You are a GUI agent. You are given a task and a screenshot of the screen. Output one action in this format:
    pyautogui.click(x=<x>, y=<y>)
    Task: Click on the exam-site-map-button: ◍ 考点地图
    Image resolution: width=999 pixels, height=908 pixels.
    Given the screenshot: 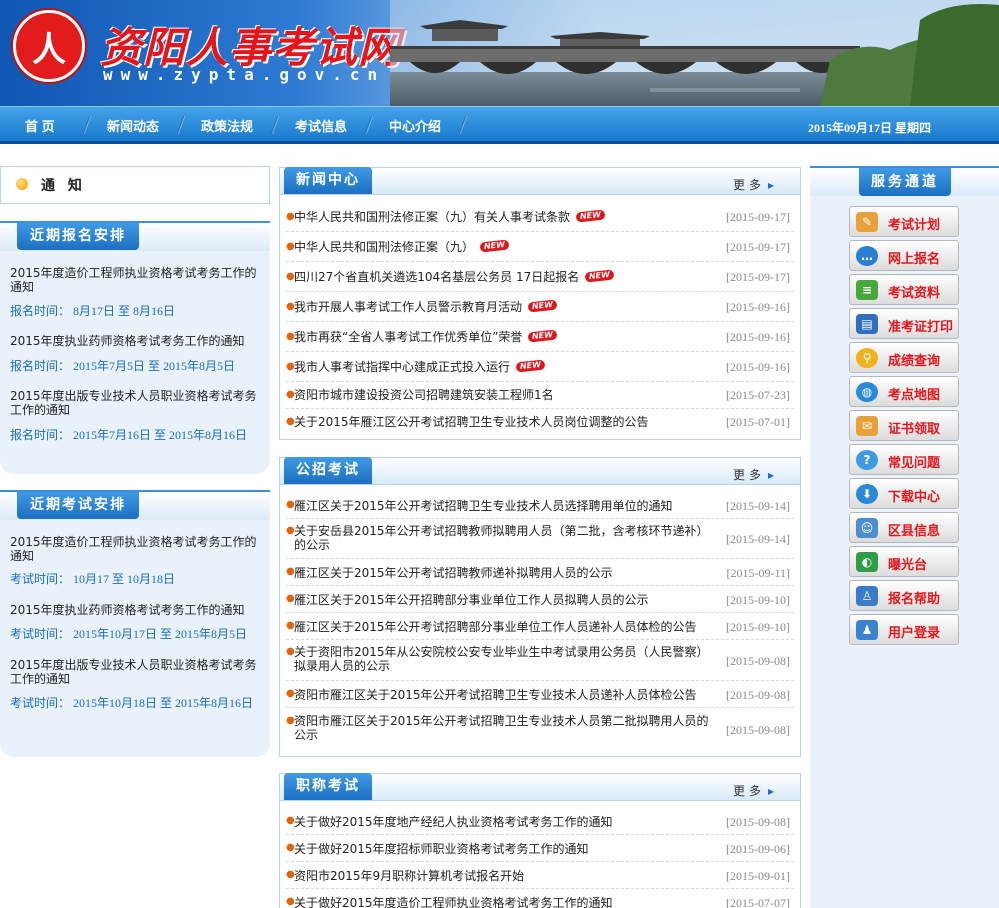 What is the action you would take?
    pyautogui.click(x=904, y=391)
    